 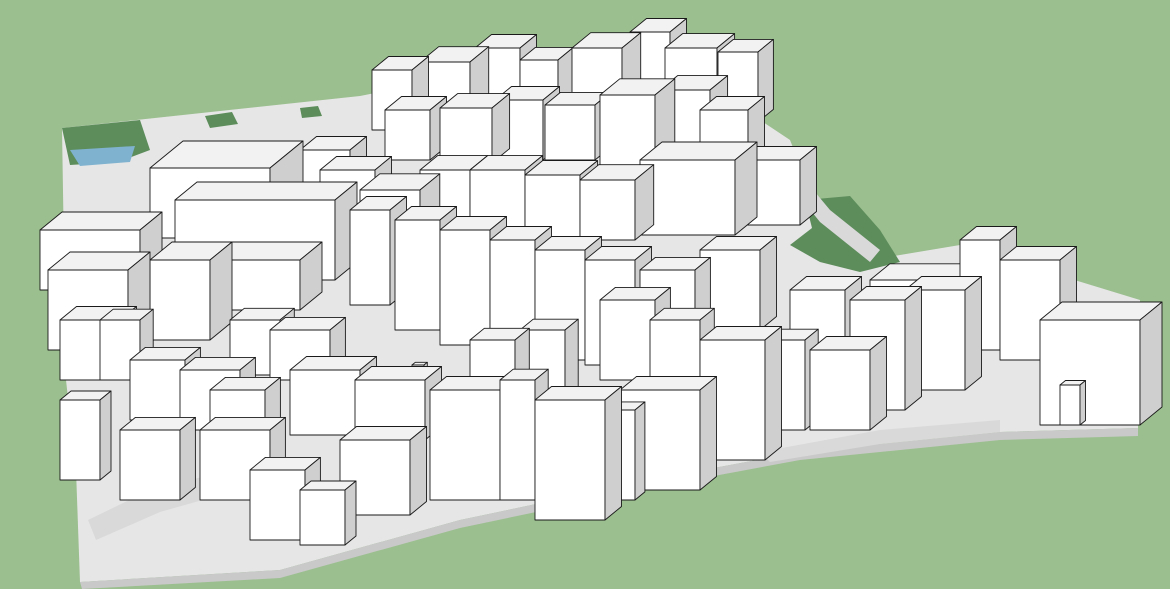 What do you see at coordinates (465, 287) in the screenshot?
I see `building-36-front` at bounding box center [465, 287].